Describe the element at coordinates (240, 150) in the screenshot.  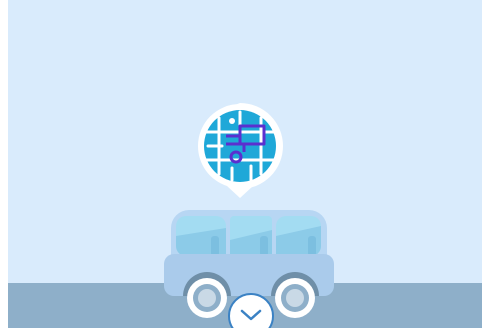
I see `map-pin-icon` at that location.